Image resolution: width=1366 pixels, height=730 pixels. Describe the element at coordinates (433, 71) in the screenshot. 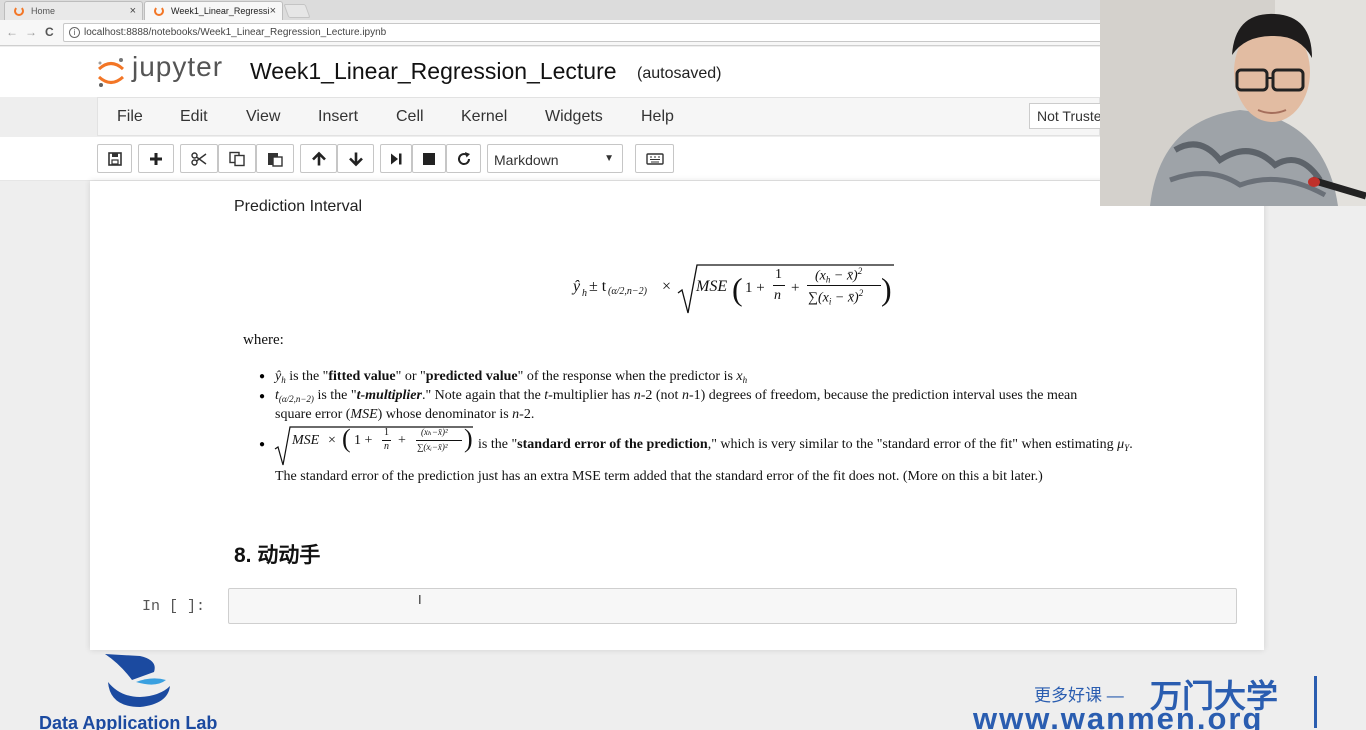

I see `notebook-title: Week1_Linear_Regression_Lecture` at that location.